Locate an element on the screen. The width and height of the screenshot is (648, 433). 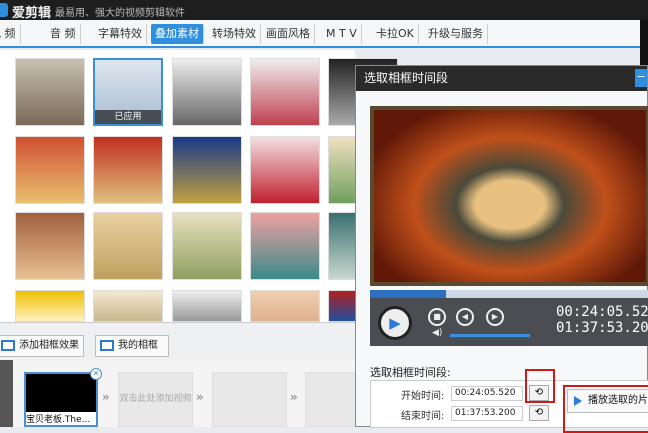
volume-icon: ◀) is located at coordinates (437, 333).